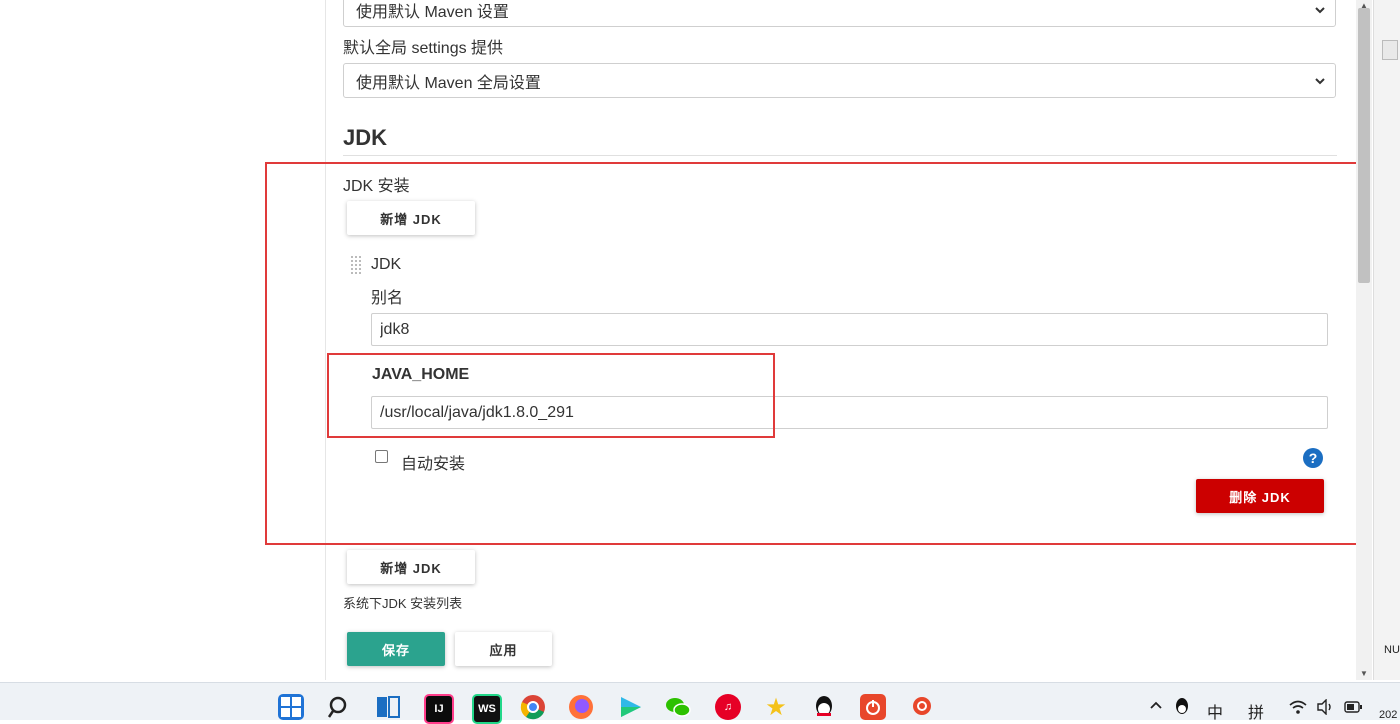  I want to click on jdk-section-title: JDK, so click(365, 137).